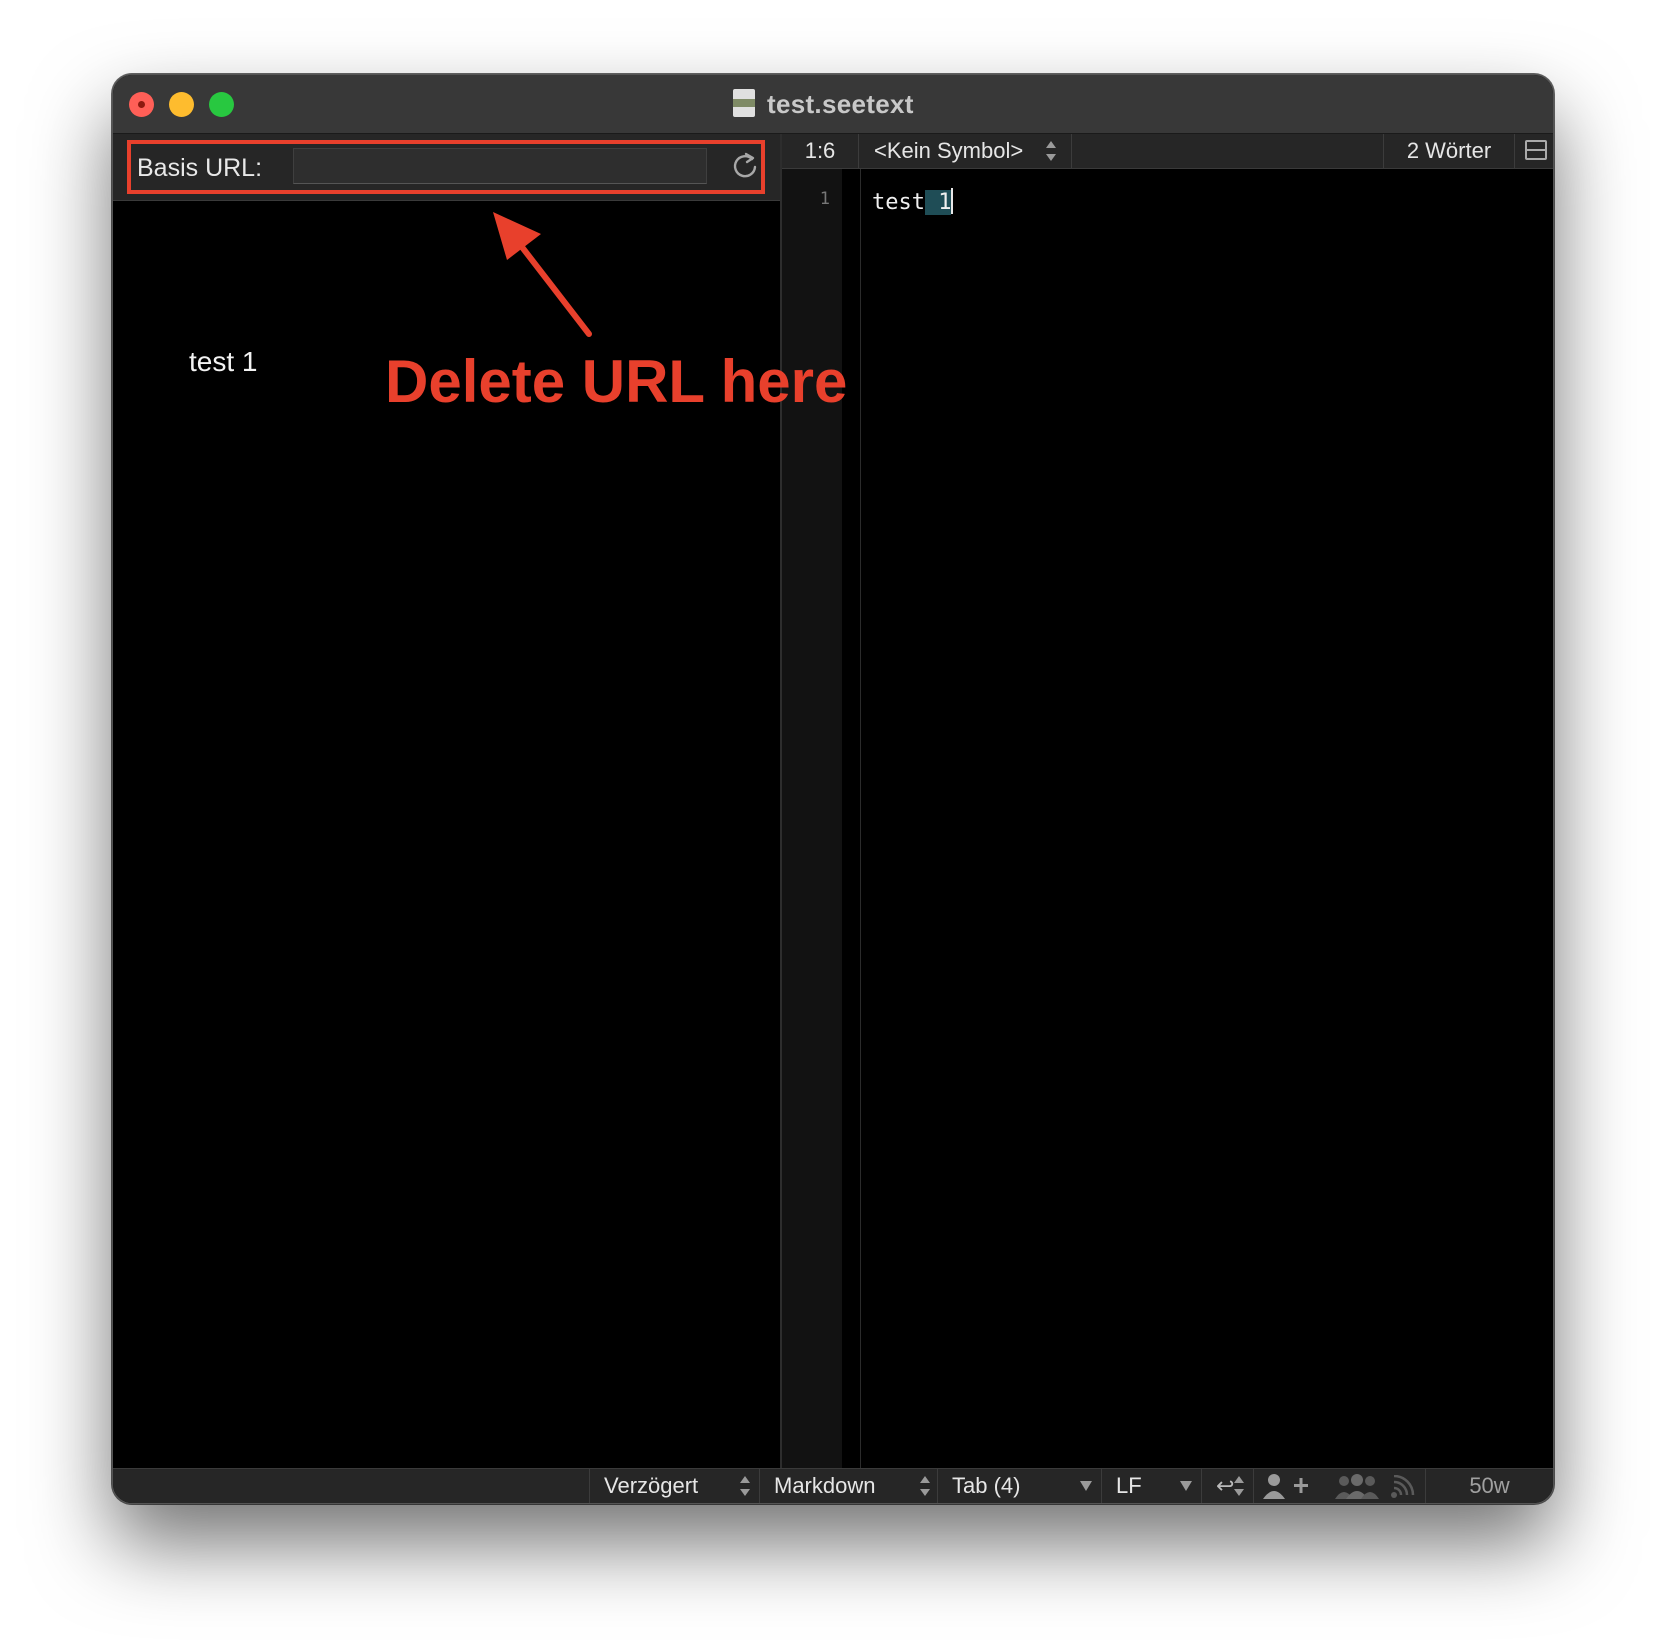 Image resolution: width=1658 pixels, height=1644 pixels. I want to click on tab-settings-label: Tab (4), so click(986, 1485).